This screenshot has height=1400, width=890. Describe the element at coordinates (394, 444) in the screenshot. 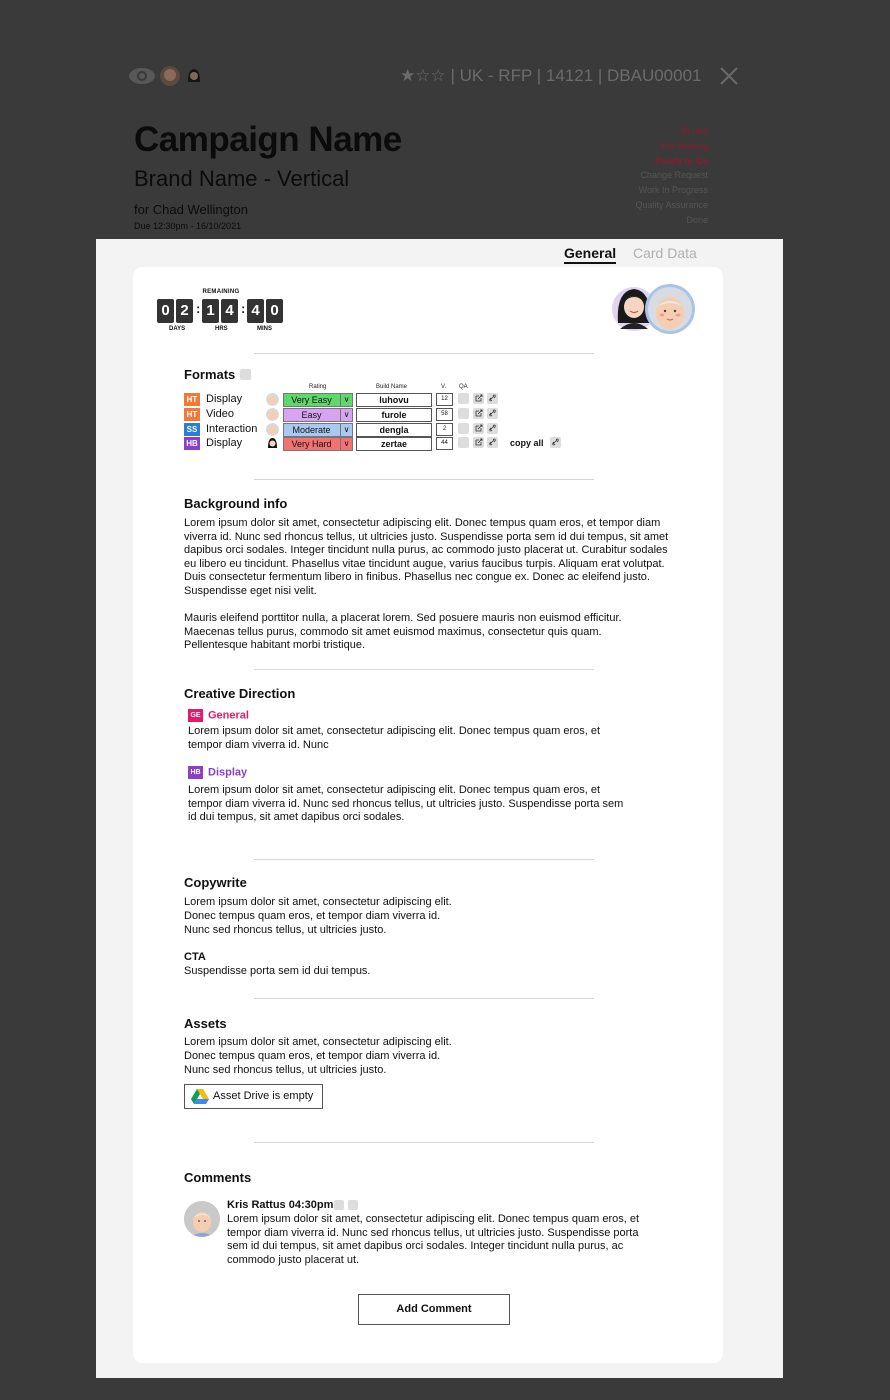

I see `build-name-field: zertae` at that location.